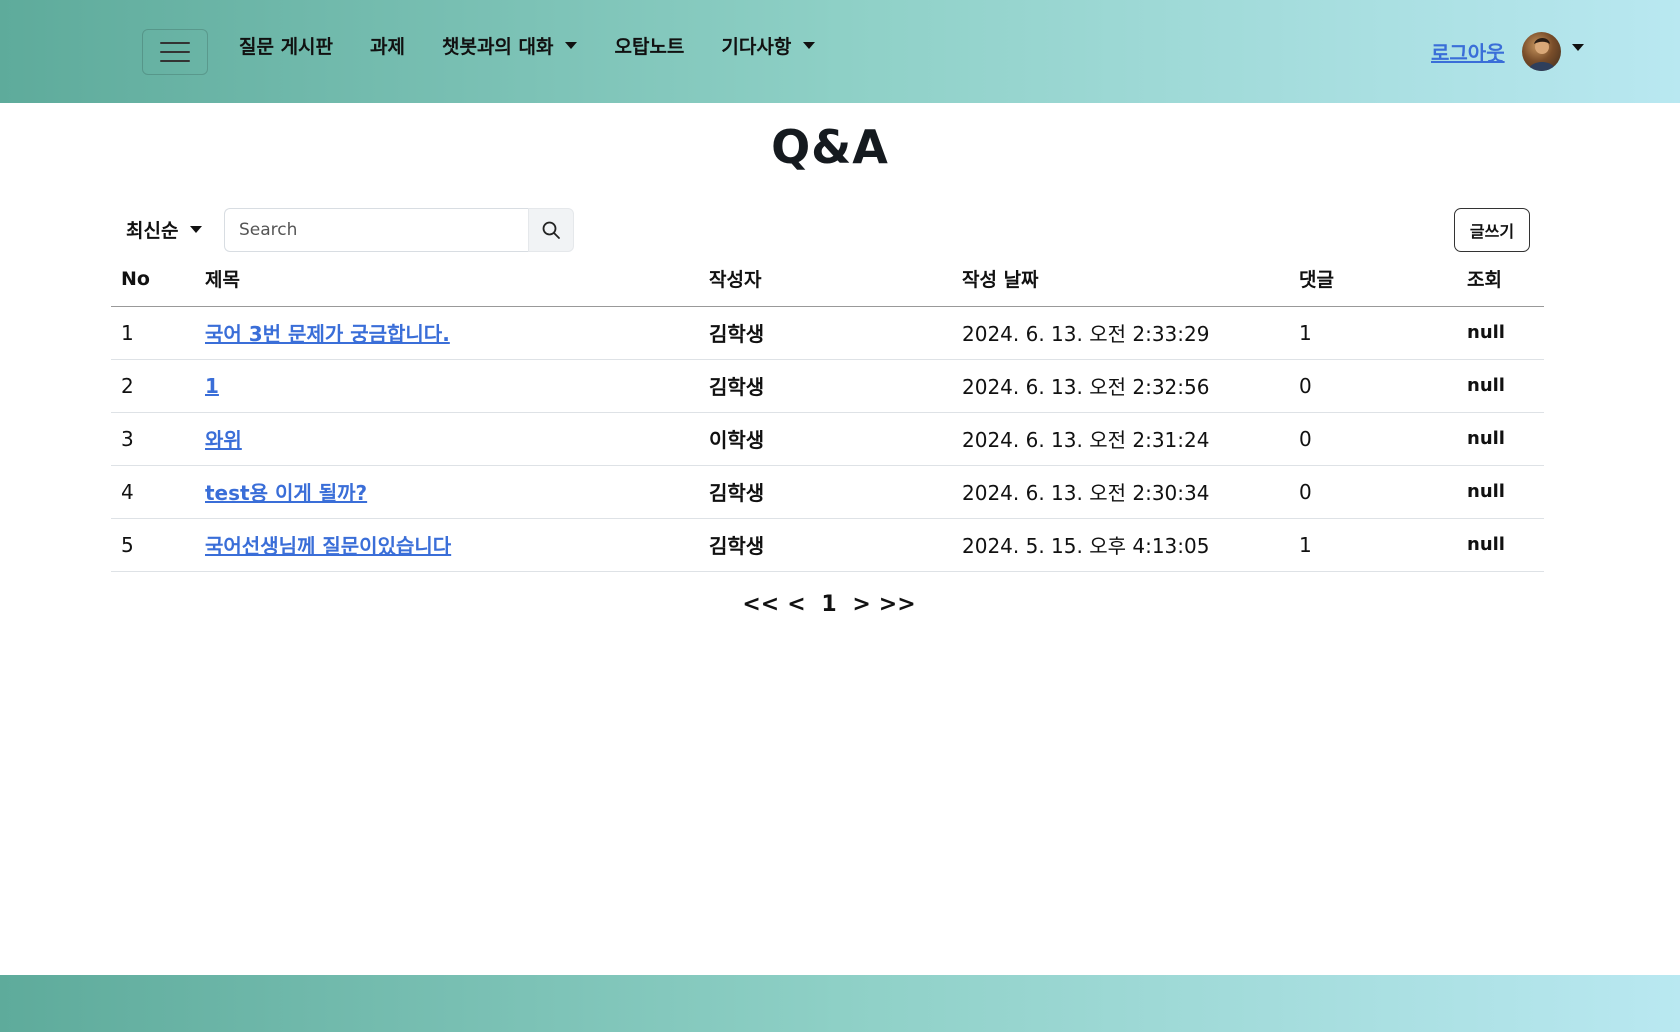 The height and width of the screenshot is (1032, 1680). I want to click on table-row: 2 1 김학생 2024. 6. 13. 오전 2:32:56 0 null, so click(827, 386).